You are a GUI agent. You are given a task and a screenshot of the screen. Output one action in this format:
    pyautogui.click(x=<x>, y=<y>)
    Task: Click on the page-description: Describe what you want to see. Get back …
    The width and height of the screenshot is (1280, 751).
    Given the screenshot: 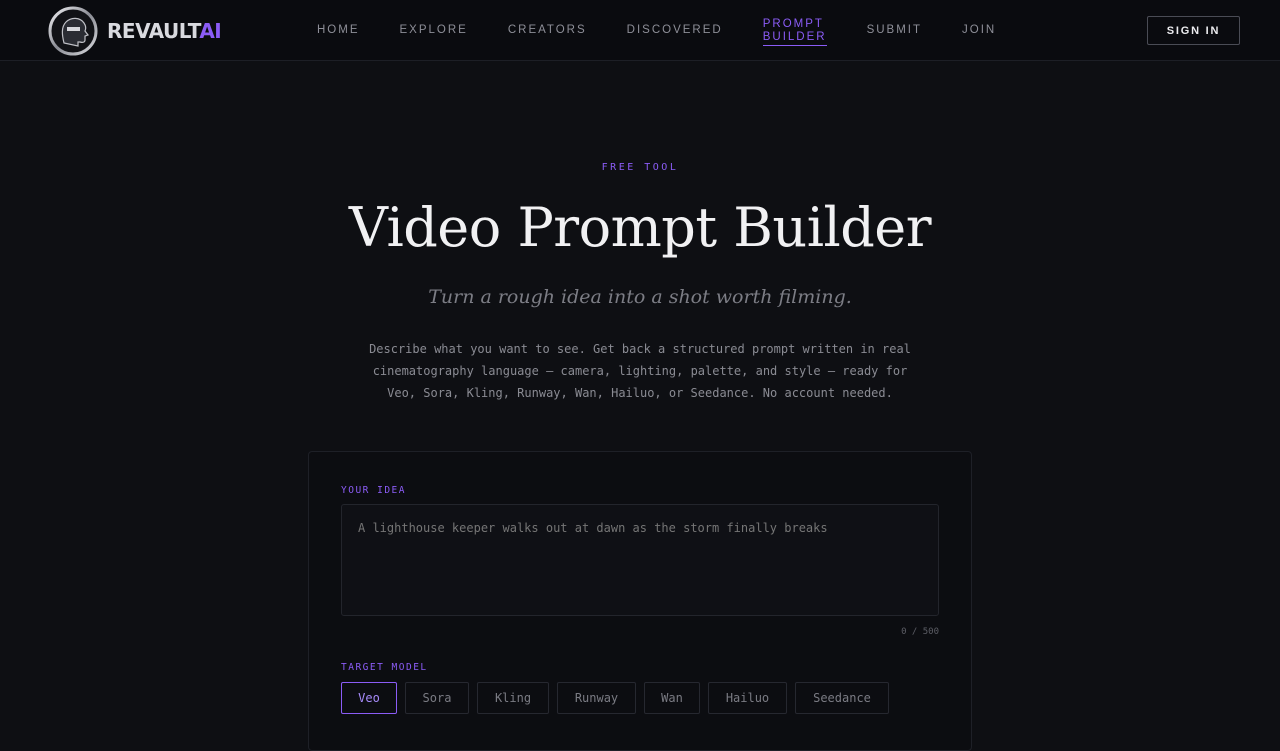 What is the action you would take?
    pyautogui.click(x=640, y=371)
    